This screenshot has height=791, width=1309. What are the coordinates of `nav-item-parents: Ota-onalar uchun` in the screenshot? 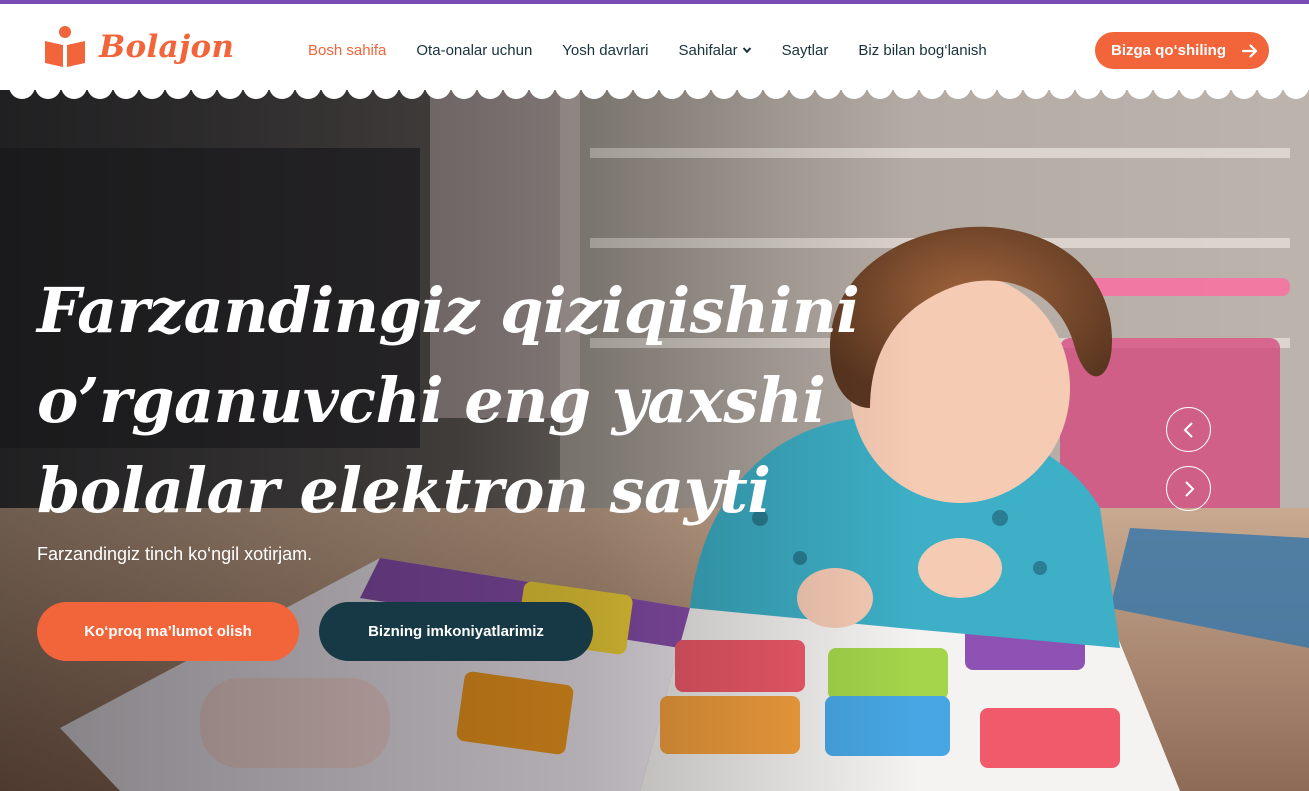 It's located at (474, 50).